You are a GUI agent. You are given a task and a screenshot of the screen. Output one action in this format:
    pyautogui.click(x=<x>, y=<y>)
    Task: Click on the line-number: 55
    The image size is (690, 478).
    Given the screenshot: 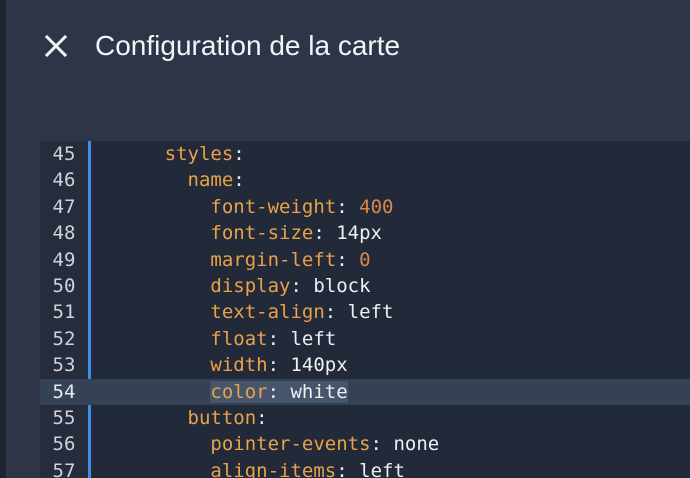 What is the action you would take?
    pyautogui.click(x=64, y=417)
    